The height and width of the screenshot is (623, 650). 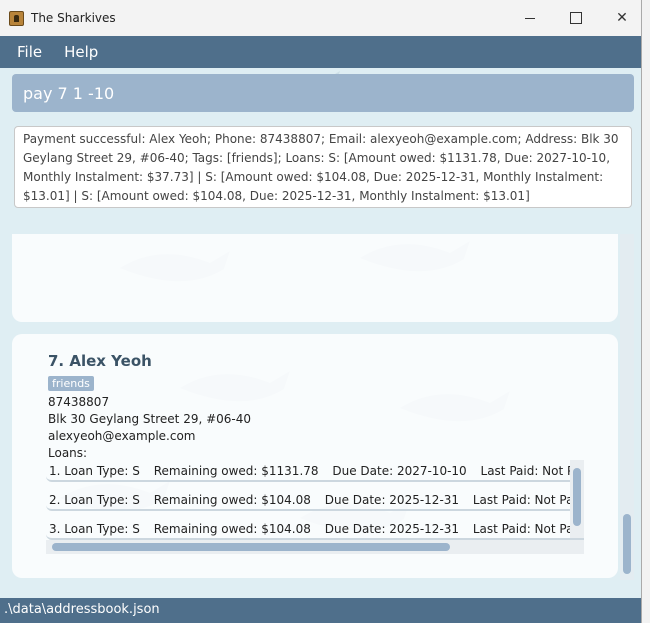 What do you see at coordinates (94, 500) in the screenshot?
I see `loan-type: 2. Loan Type: S` at bounding box center [94, 500].